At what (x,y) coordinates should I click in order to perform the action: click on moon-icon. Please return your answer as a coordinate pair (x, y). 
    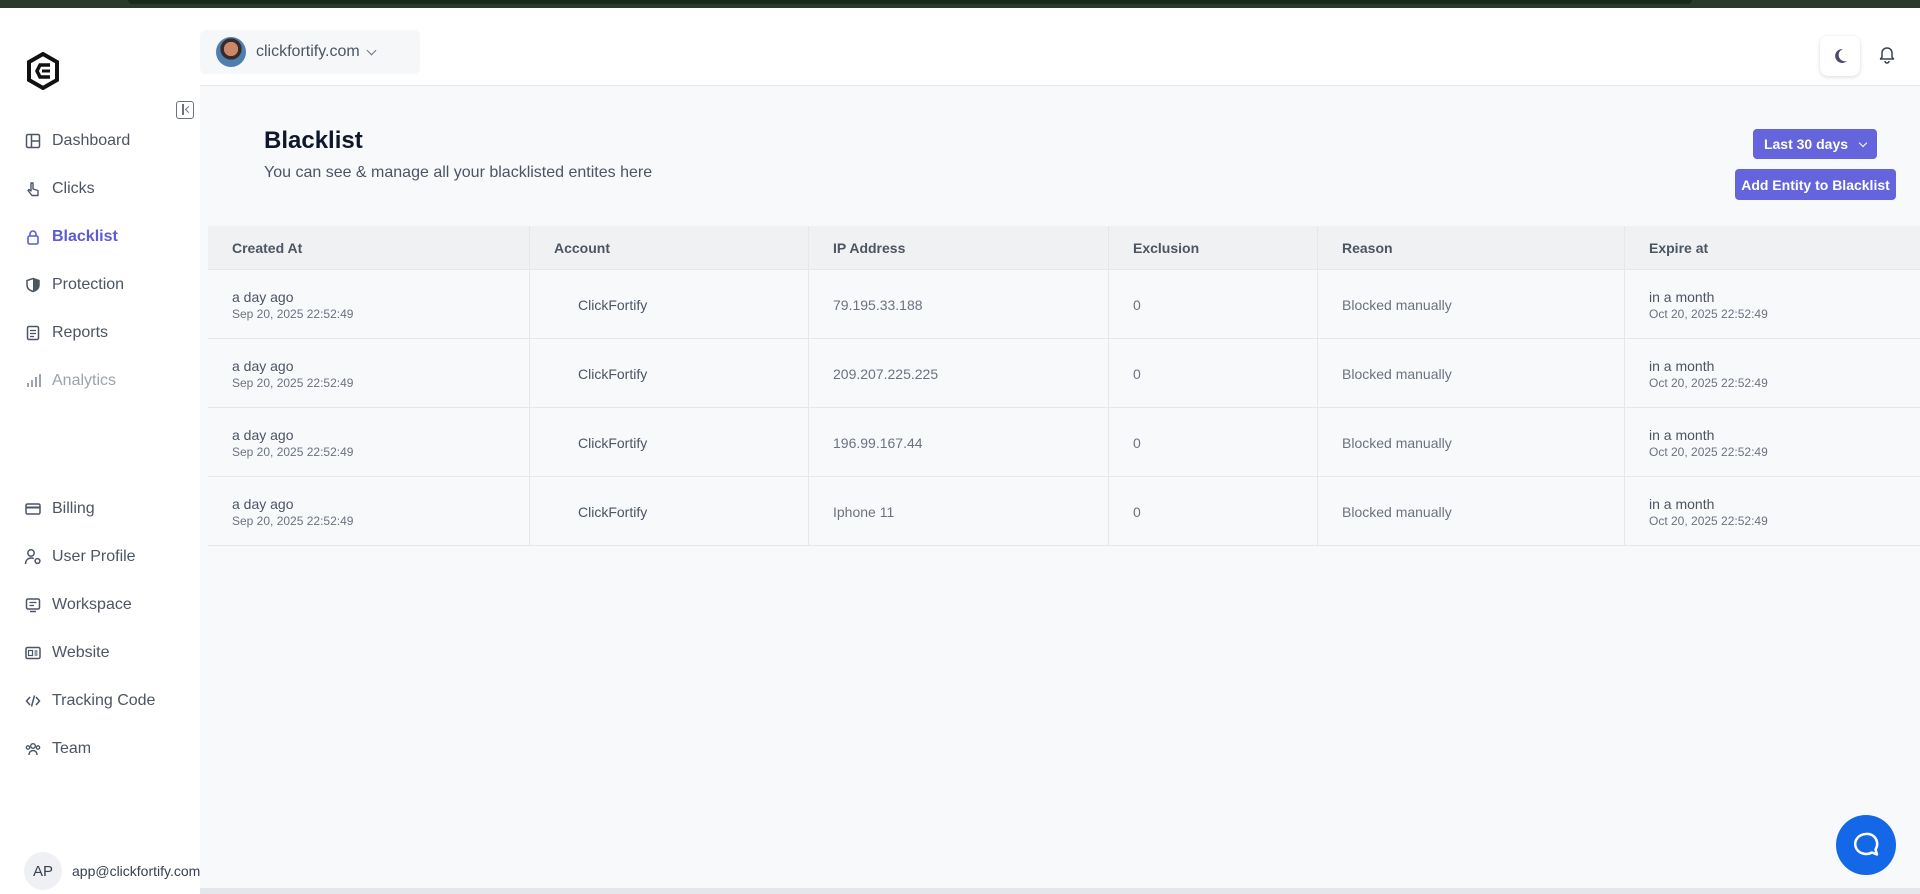
    Looking at the image, I should click on (1841, 55).